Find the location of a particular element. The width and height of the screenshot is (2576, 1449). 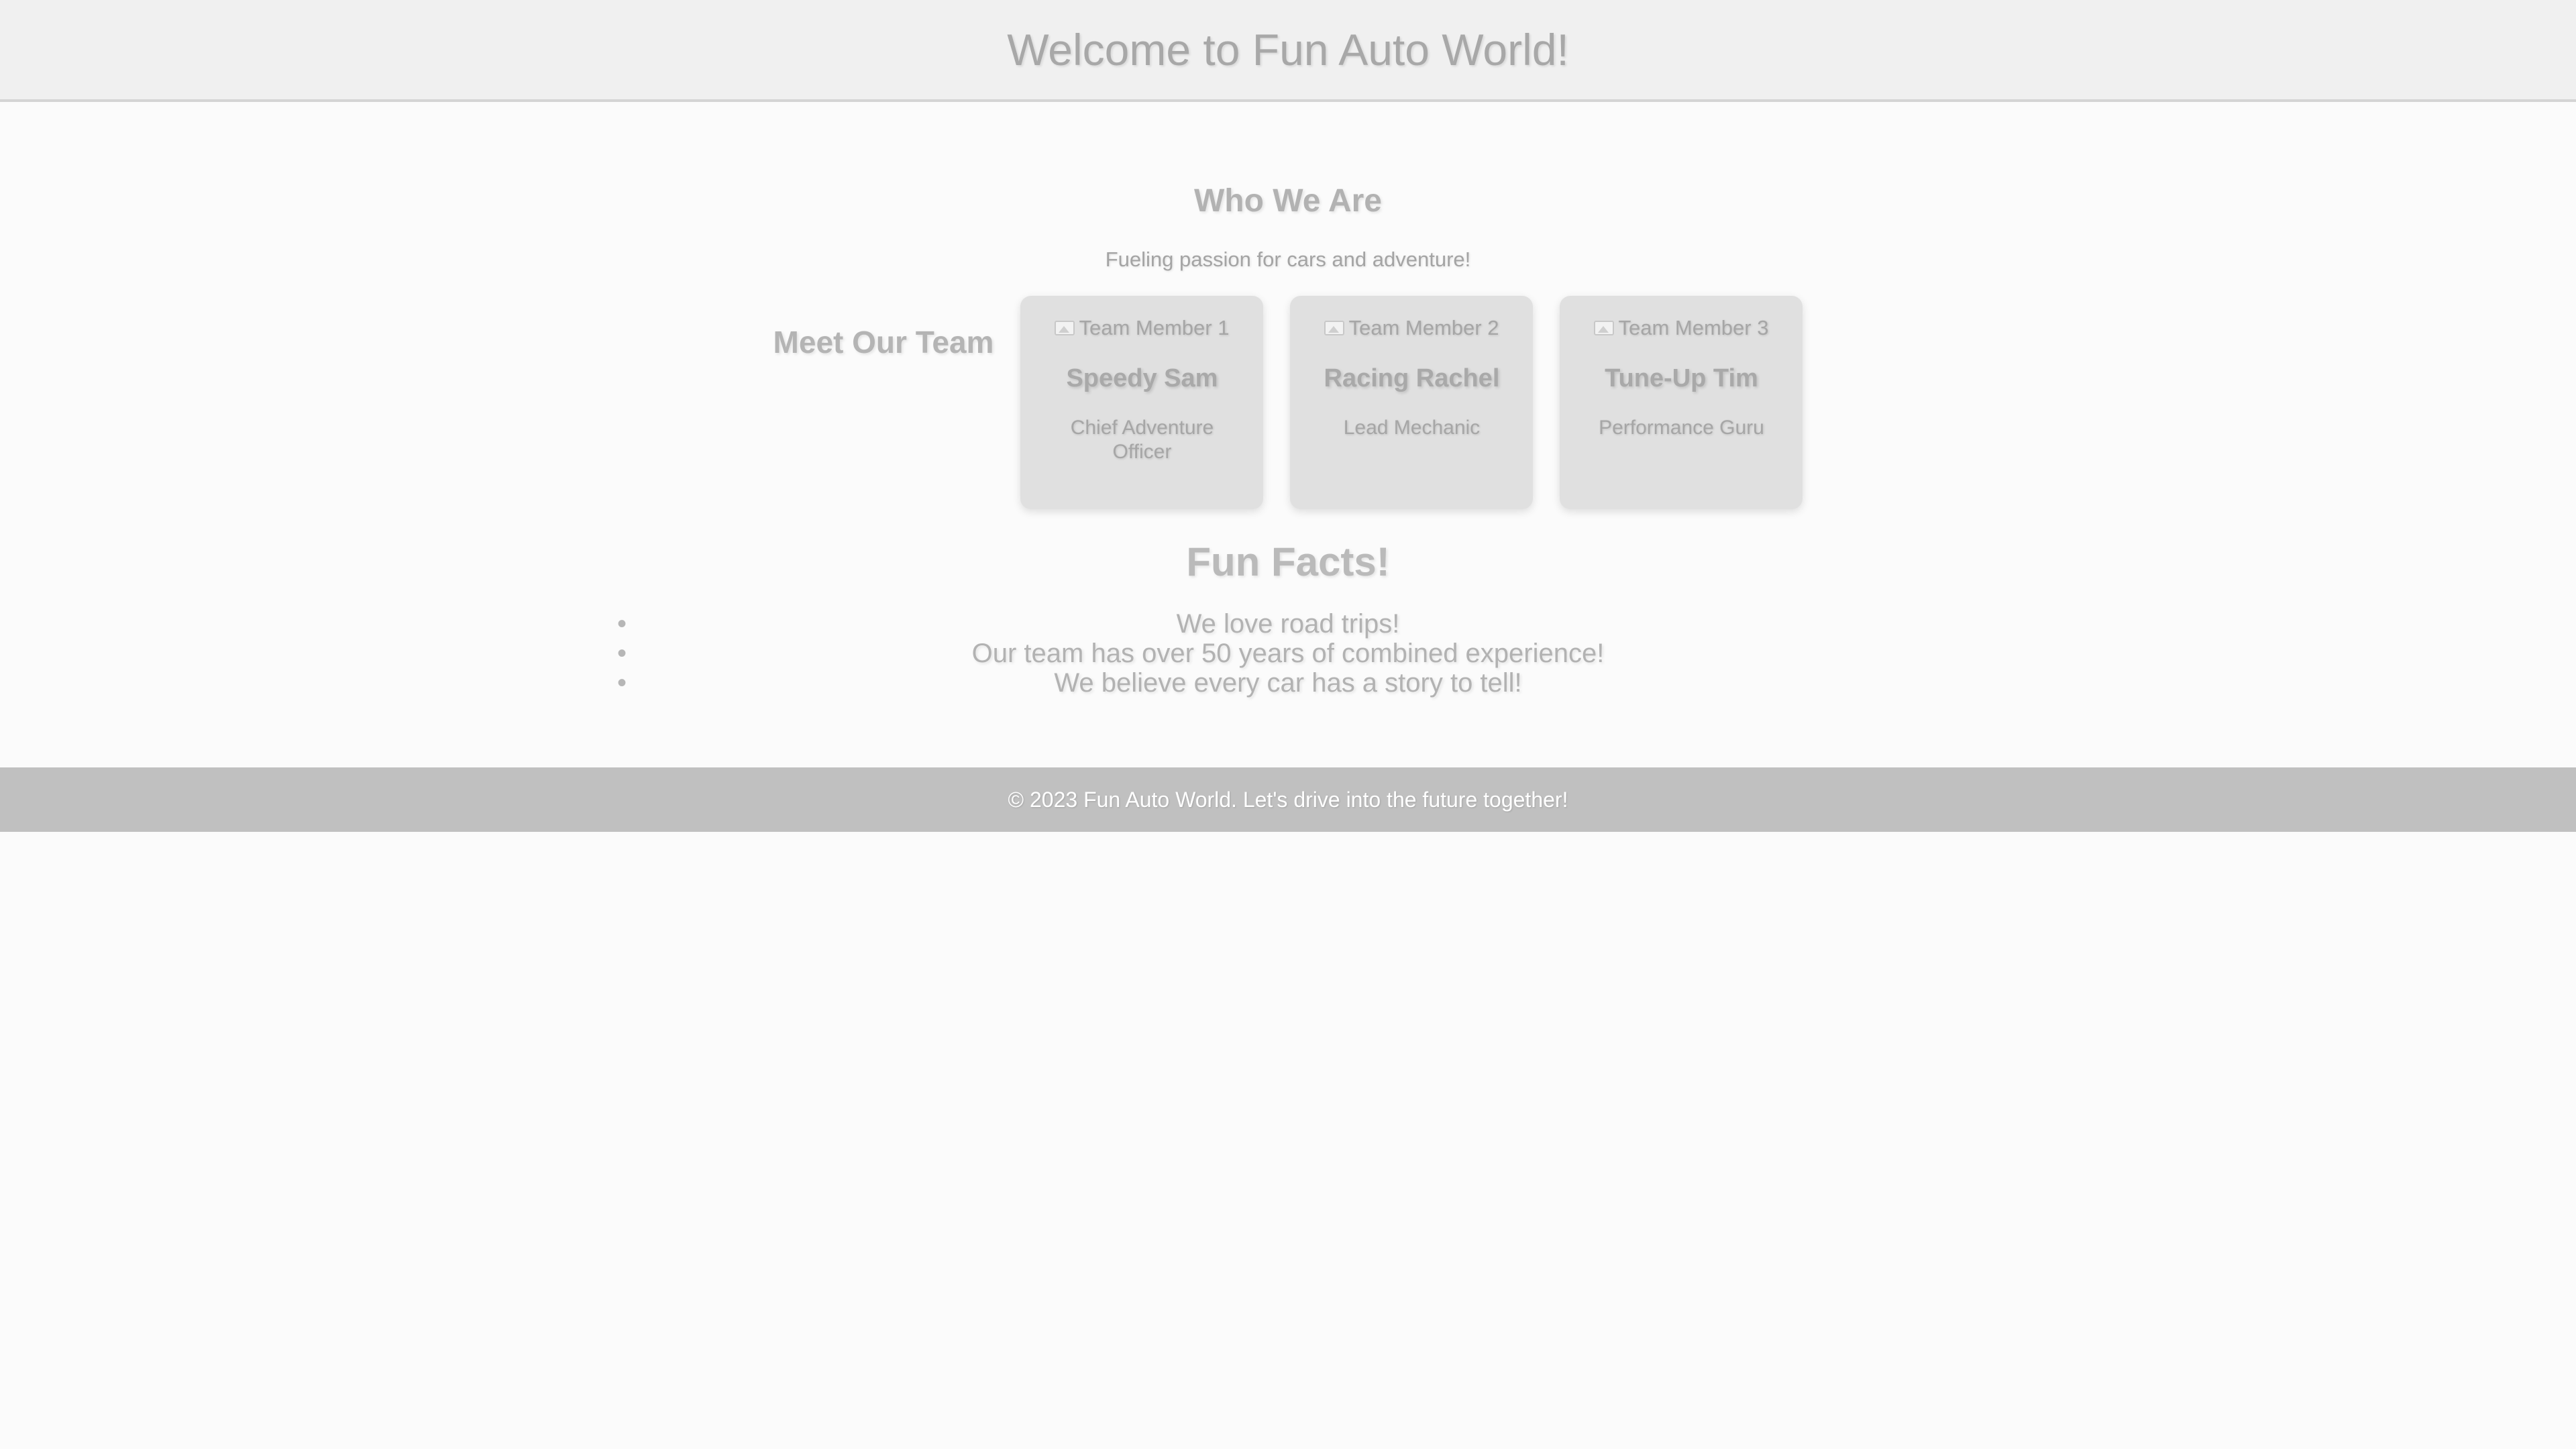

team-member-name: Tune-Up Tim is located at coordinates (1681, 378).